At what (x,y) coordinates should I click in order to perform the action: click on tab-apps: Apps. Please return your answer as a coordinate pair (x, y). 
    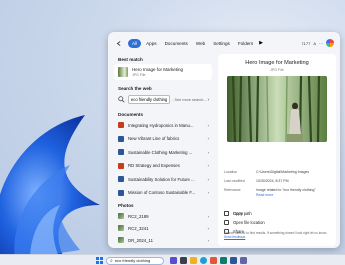
    Looking at the image, I should click on (151, 43).